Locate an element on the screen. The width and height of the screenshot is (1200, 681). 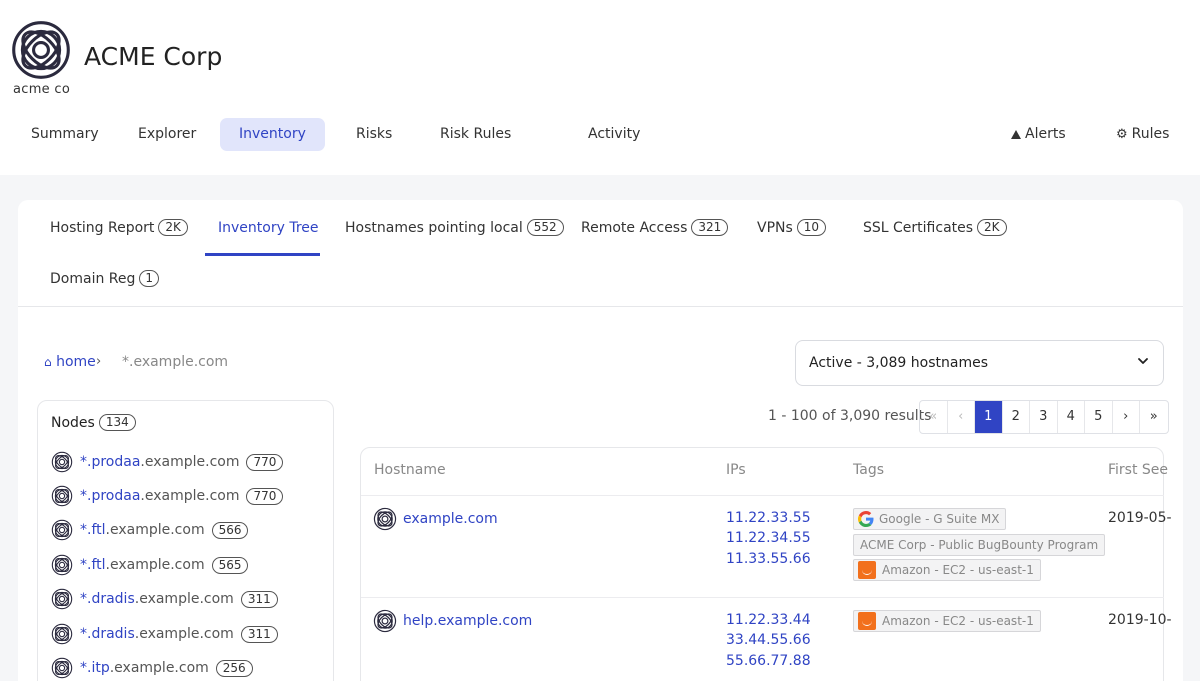
page-button: 3 is located at coordinates (1044, 417).